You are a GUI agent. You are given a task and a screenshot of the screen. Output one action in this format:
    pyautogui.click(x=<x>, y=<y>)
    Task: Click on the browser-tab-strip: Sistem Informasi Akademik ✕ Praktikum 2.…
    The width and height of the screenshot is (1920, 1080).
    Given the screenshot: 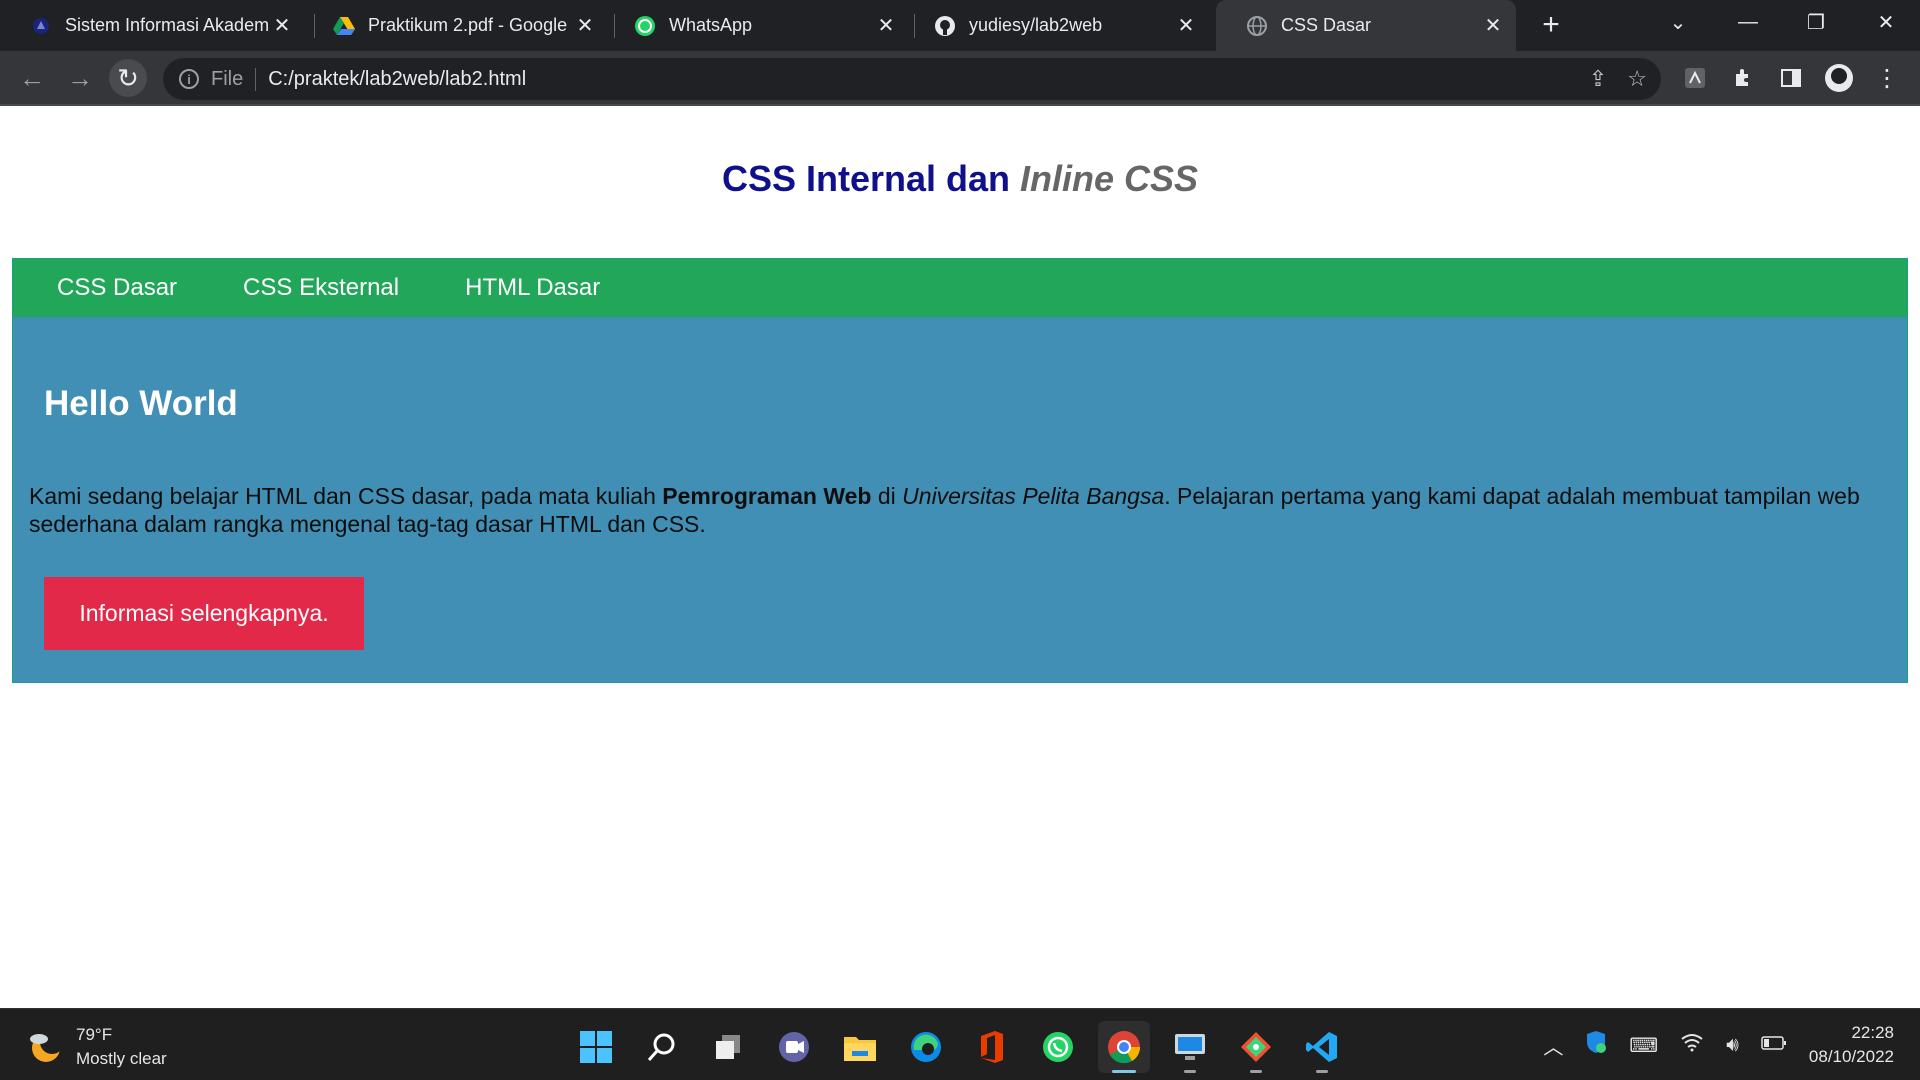 What is the action you would take?
    pyautogui.click(x=960, y=25)
    